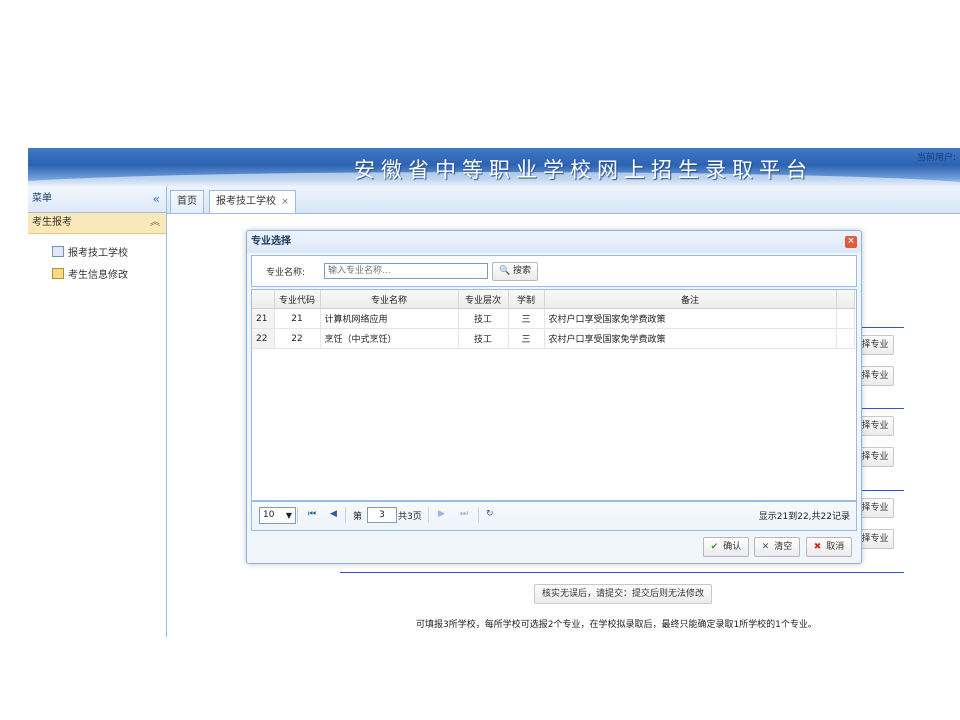 The width and height of the screenshot is (960, 720). Describe the element at coordinates (286, 273) in the screenshot. I see `search-label: 专业名称:` at that location.